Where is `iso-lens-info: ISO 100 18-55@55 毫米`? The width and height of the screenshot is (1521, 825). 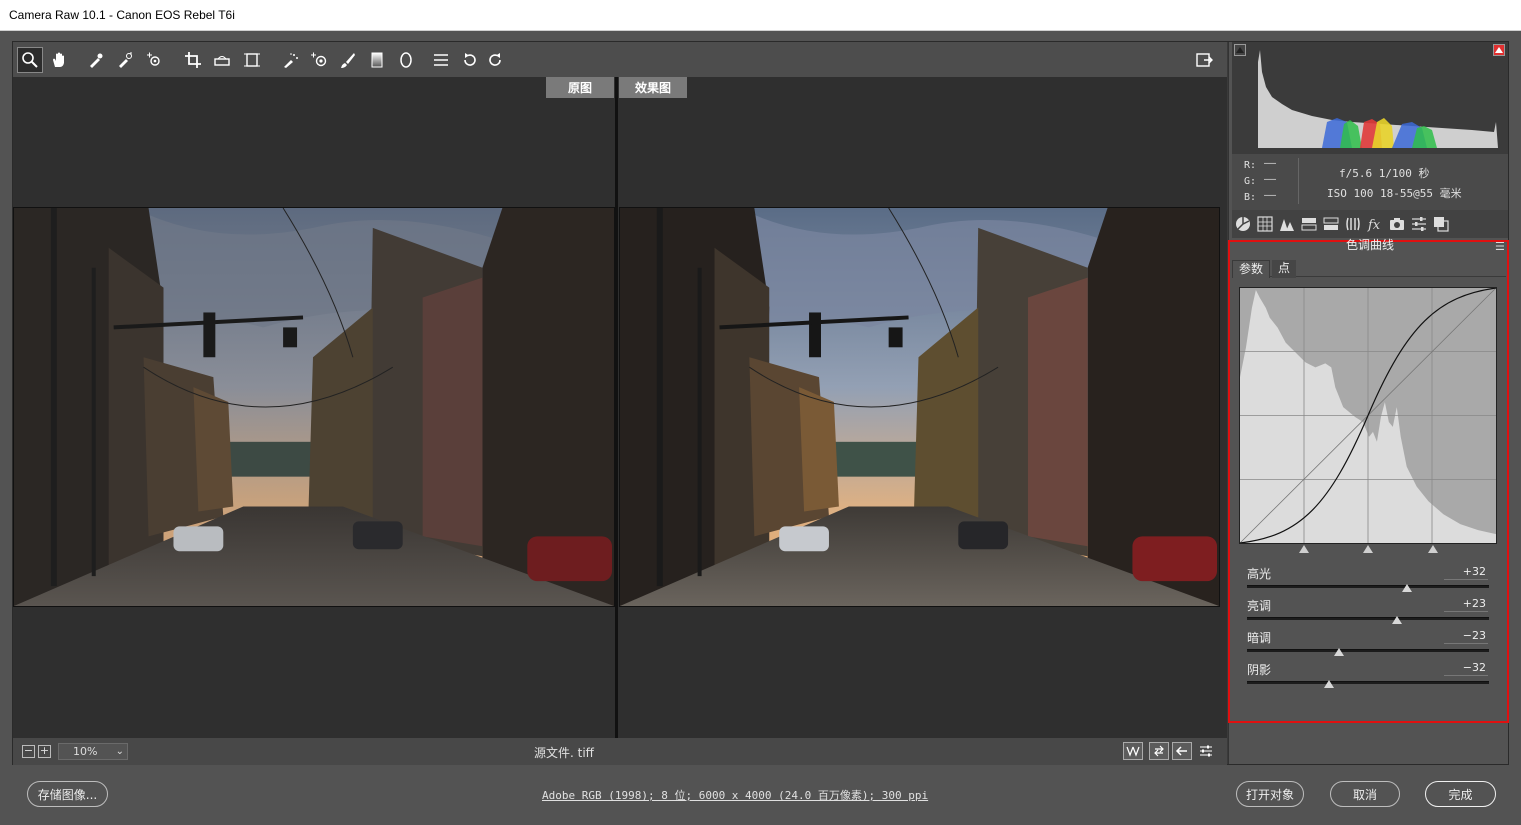 iso-lens-info: ISO 100 18-55@55 毫米 is located at coordinates (1394, 193).